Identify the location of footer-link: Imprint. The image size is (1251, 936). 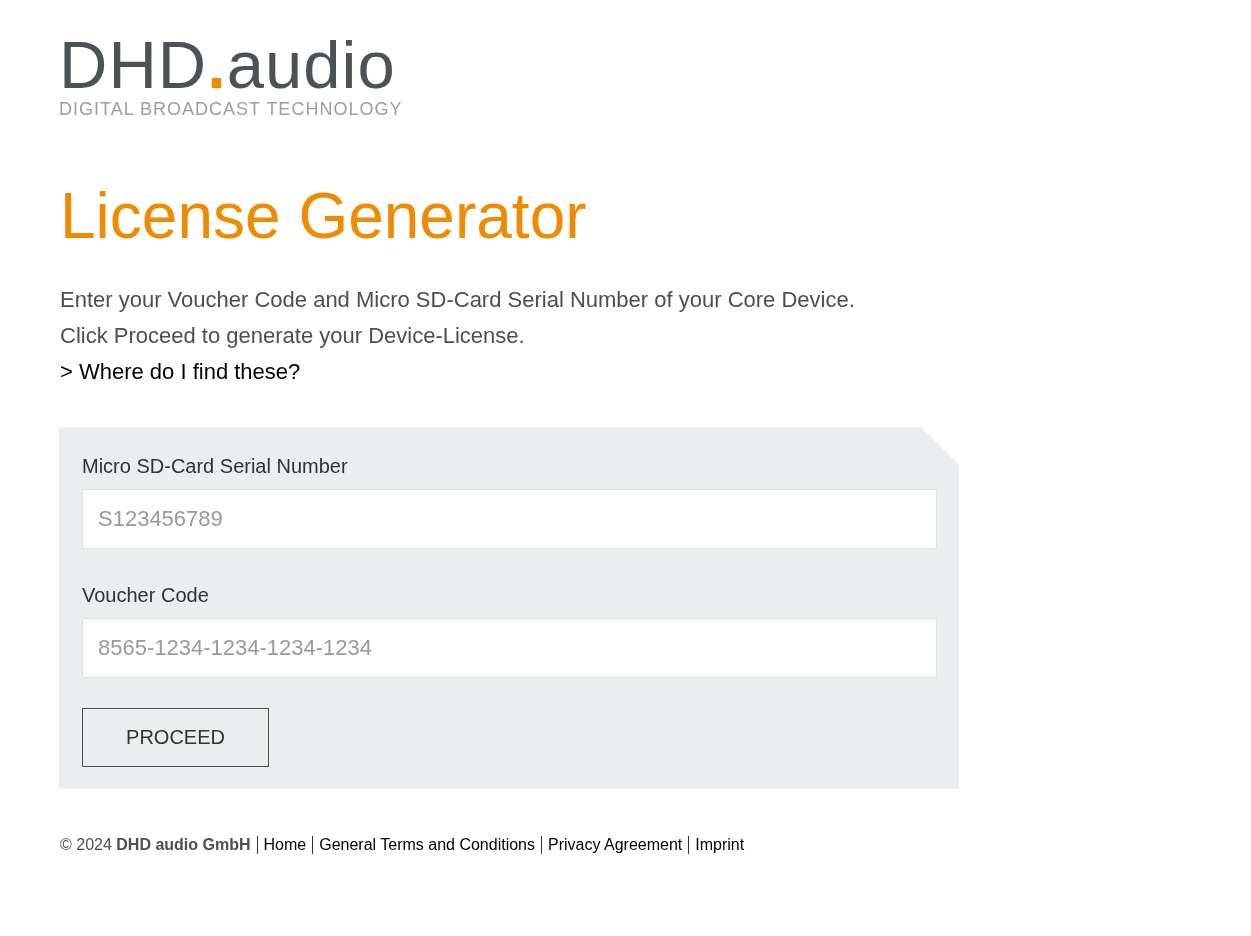
(720, 845).